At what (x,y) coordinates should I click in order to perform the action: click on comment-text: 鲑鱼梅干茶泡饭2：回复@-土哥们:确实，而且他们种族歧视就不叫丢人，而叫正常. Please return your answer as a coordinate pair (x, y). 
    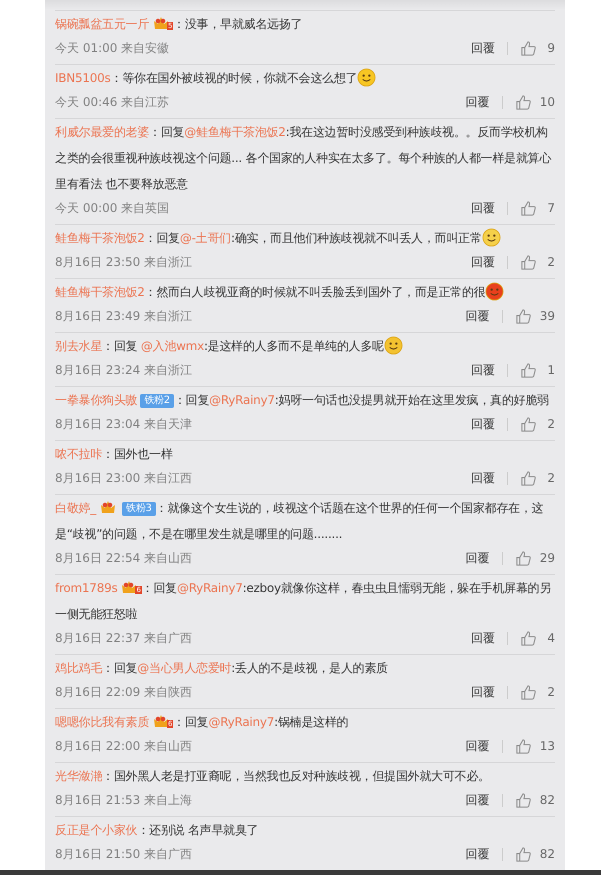
    Looking at the image, I should click on (305, 238).